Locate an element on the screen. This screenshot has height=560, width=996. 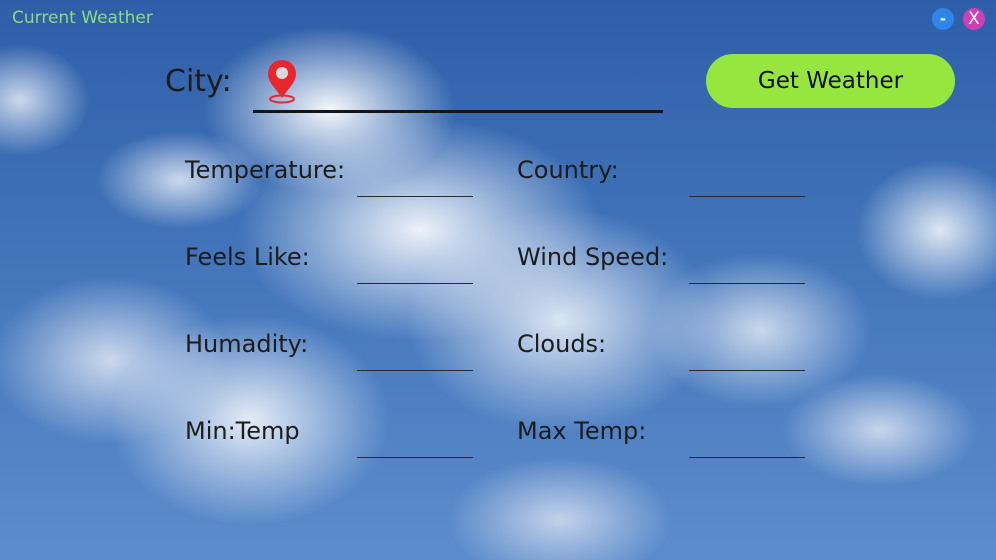
city-input is located at coordinates (482, 85).